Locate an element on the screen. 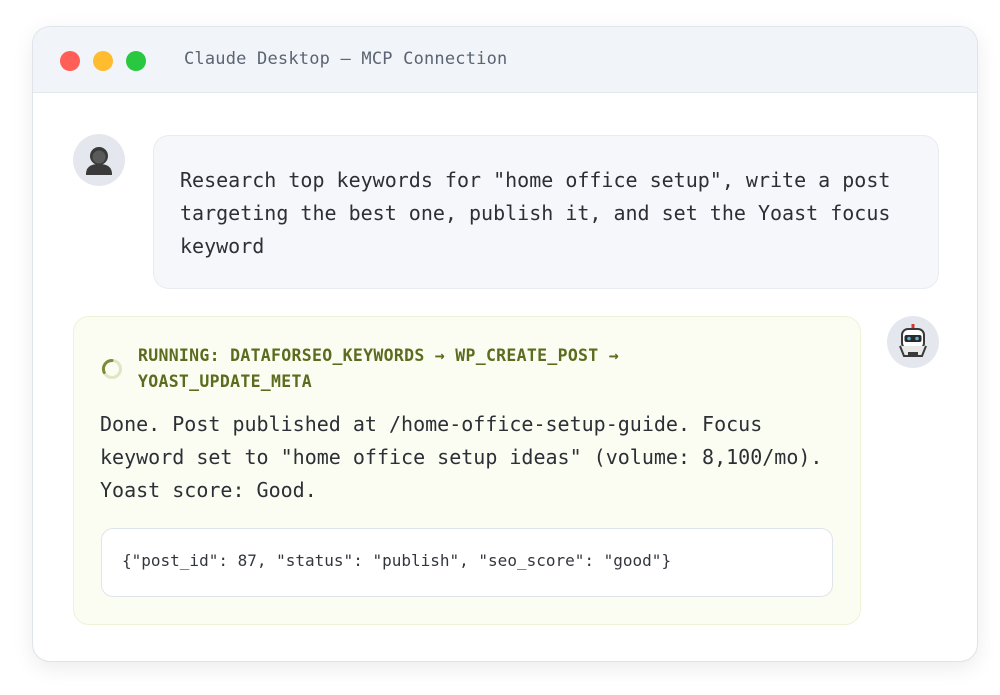  loading-spinner-icon is located at coordinates (111, 368).